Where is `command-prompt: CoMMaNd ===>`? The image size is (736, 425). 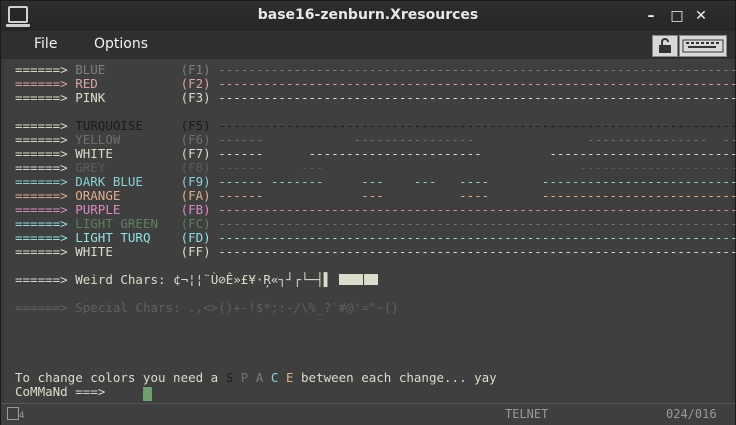 command-prompt: CoMMaNd ===> is located at coordinates (64, 392).